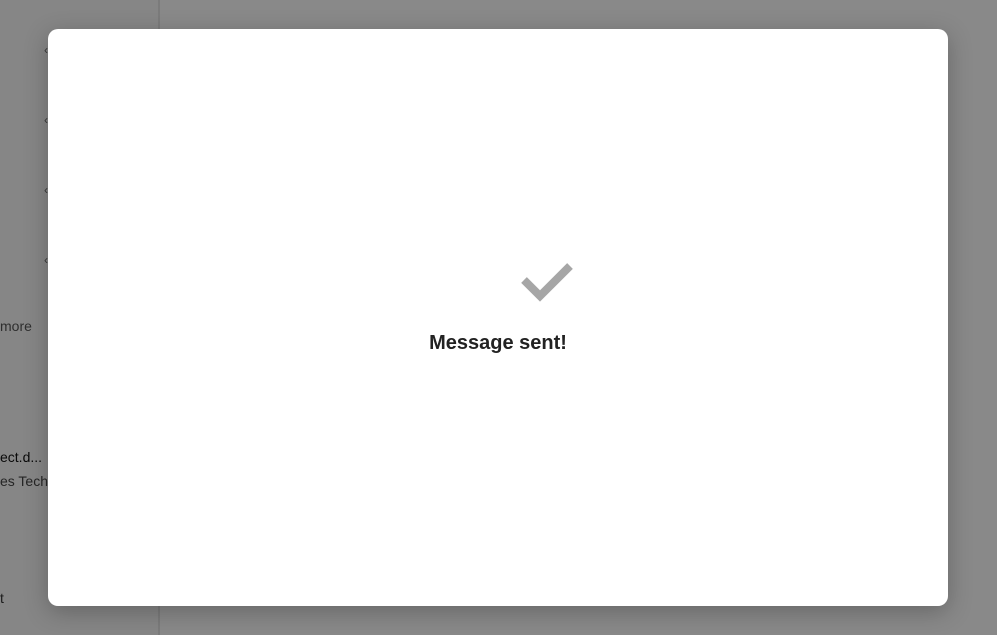 This screenshot has width=997, height=635. What do you see at coordinates (547, 282) in the screenshot?
I see `checkmark-icon` at bounding box center [547, 282].